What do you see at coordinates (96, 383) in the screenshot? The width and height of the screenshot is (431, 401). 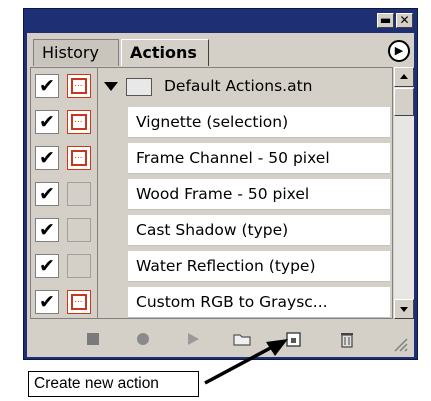 I see `callout-text: Create new action` at bounding box center [96, 383].